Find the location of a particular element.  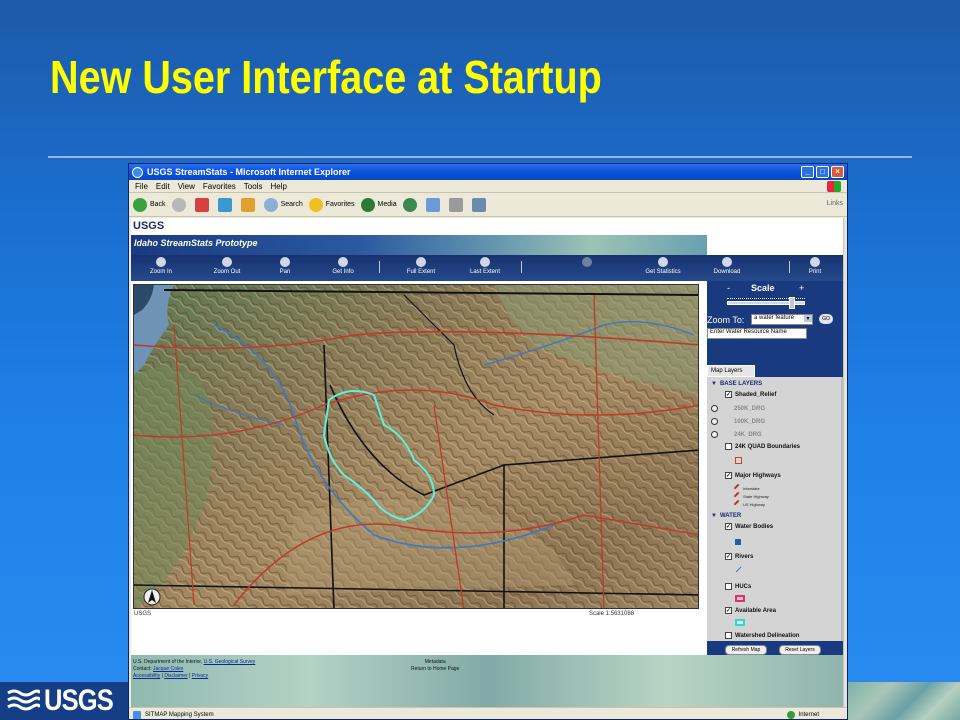

home-button is located at coordinates (249, 204).